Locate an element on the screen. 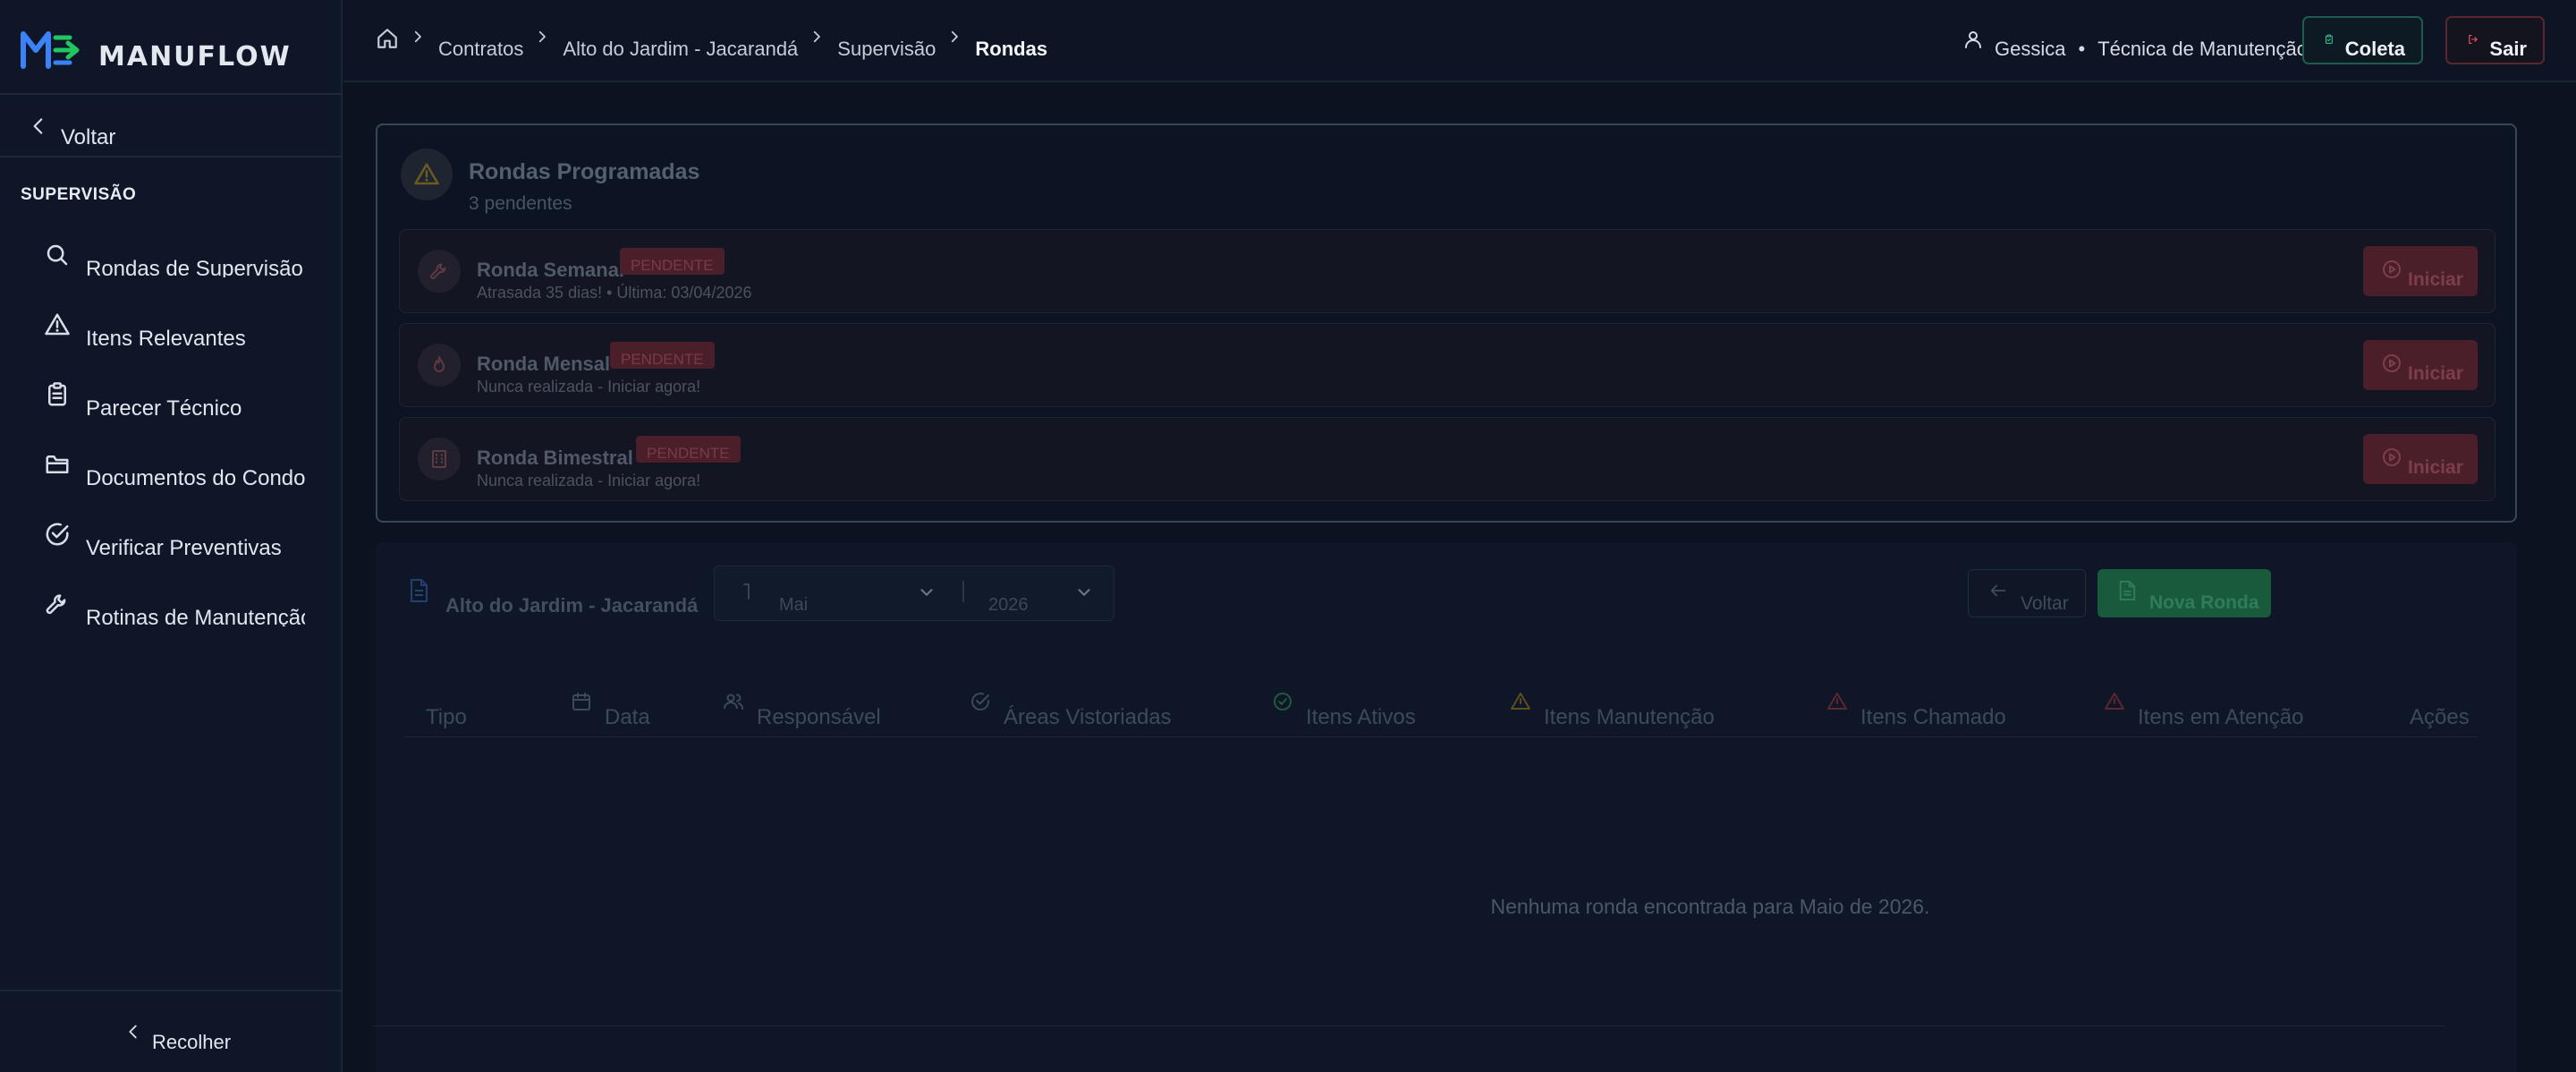  sidebar-item-label: Parecer Técnico is located at coordinates (164, 406).